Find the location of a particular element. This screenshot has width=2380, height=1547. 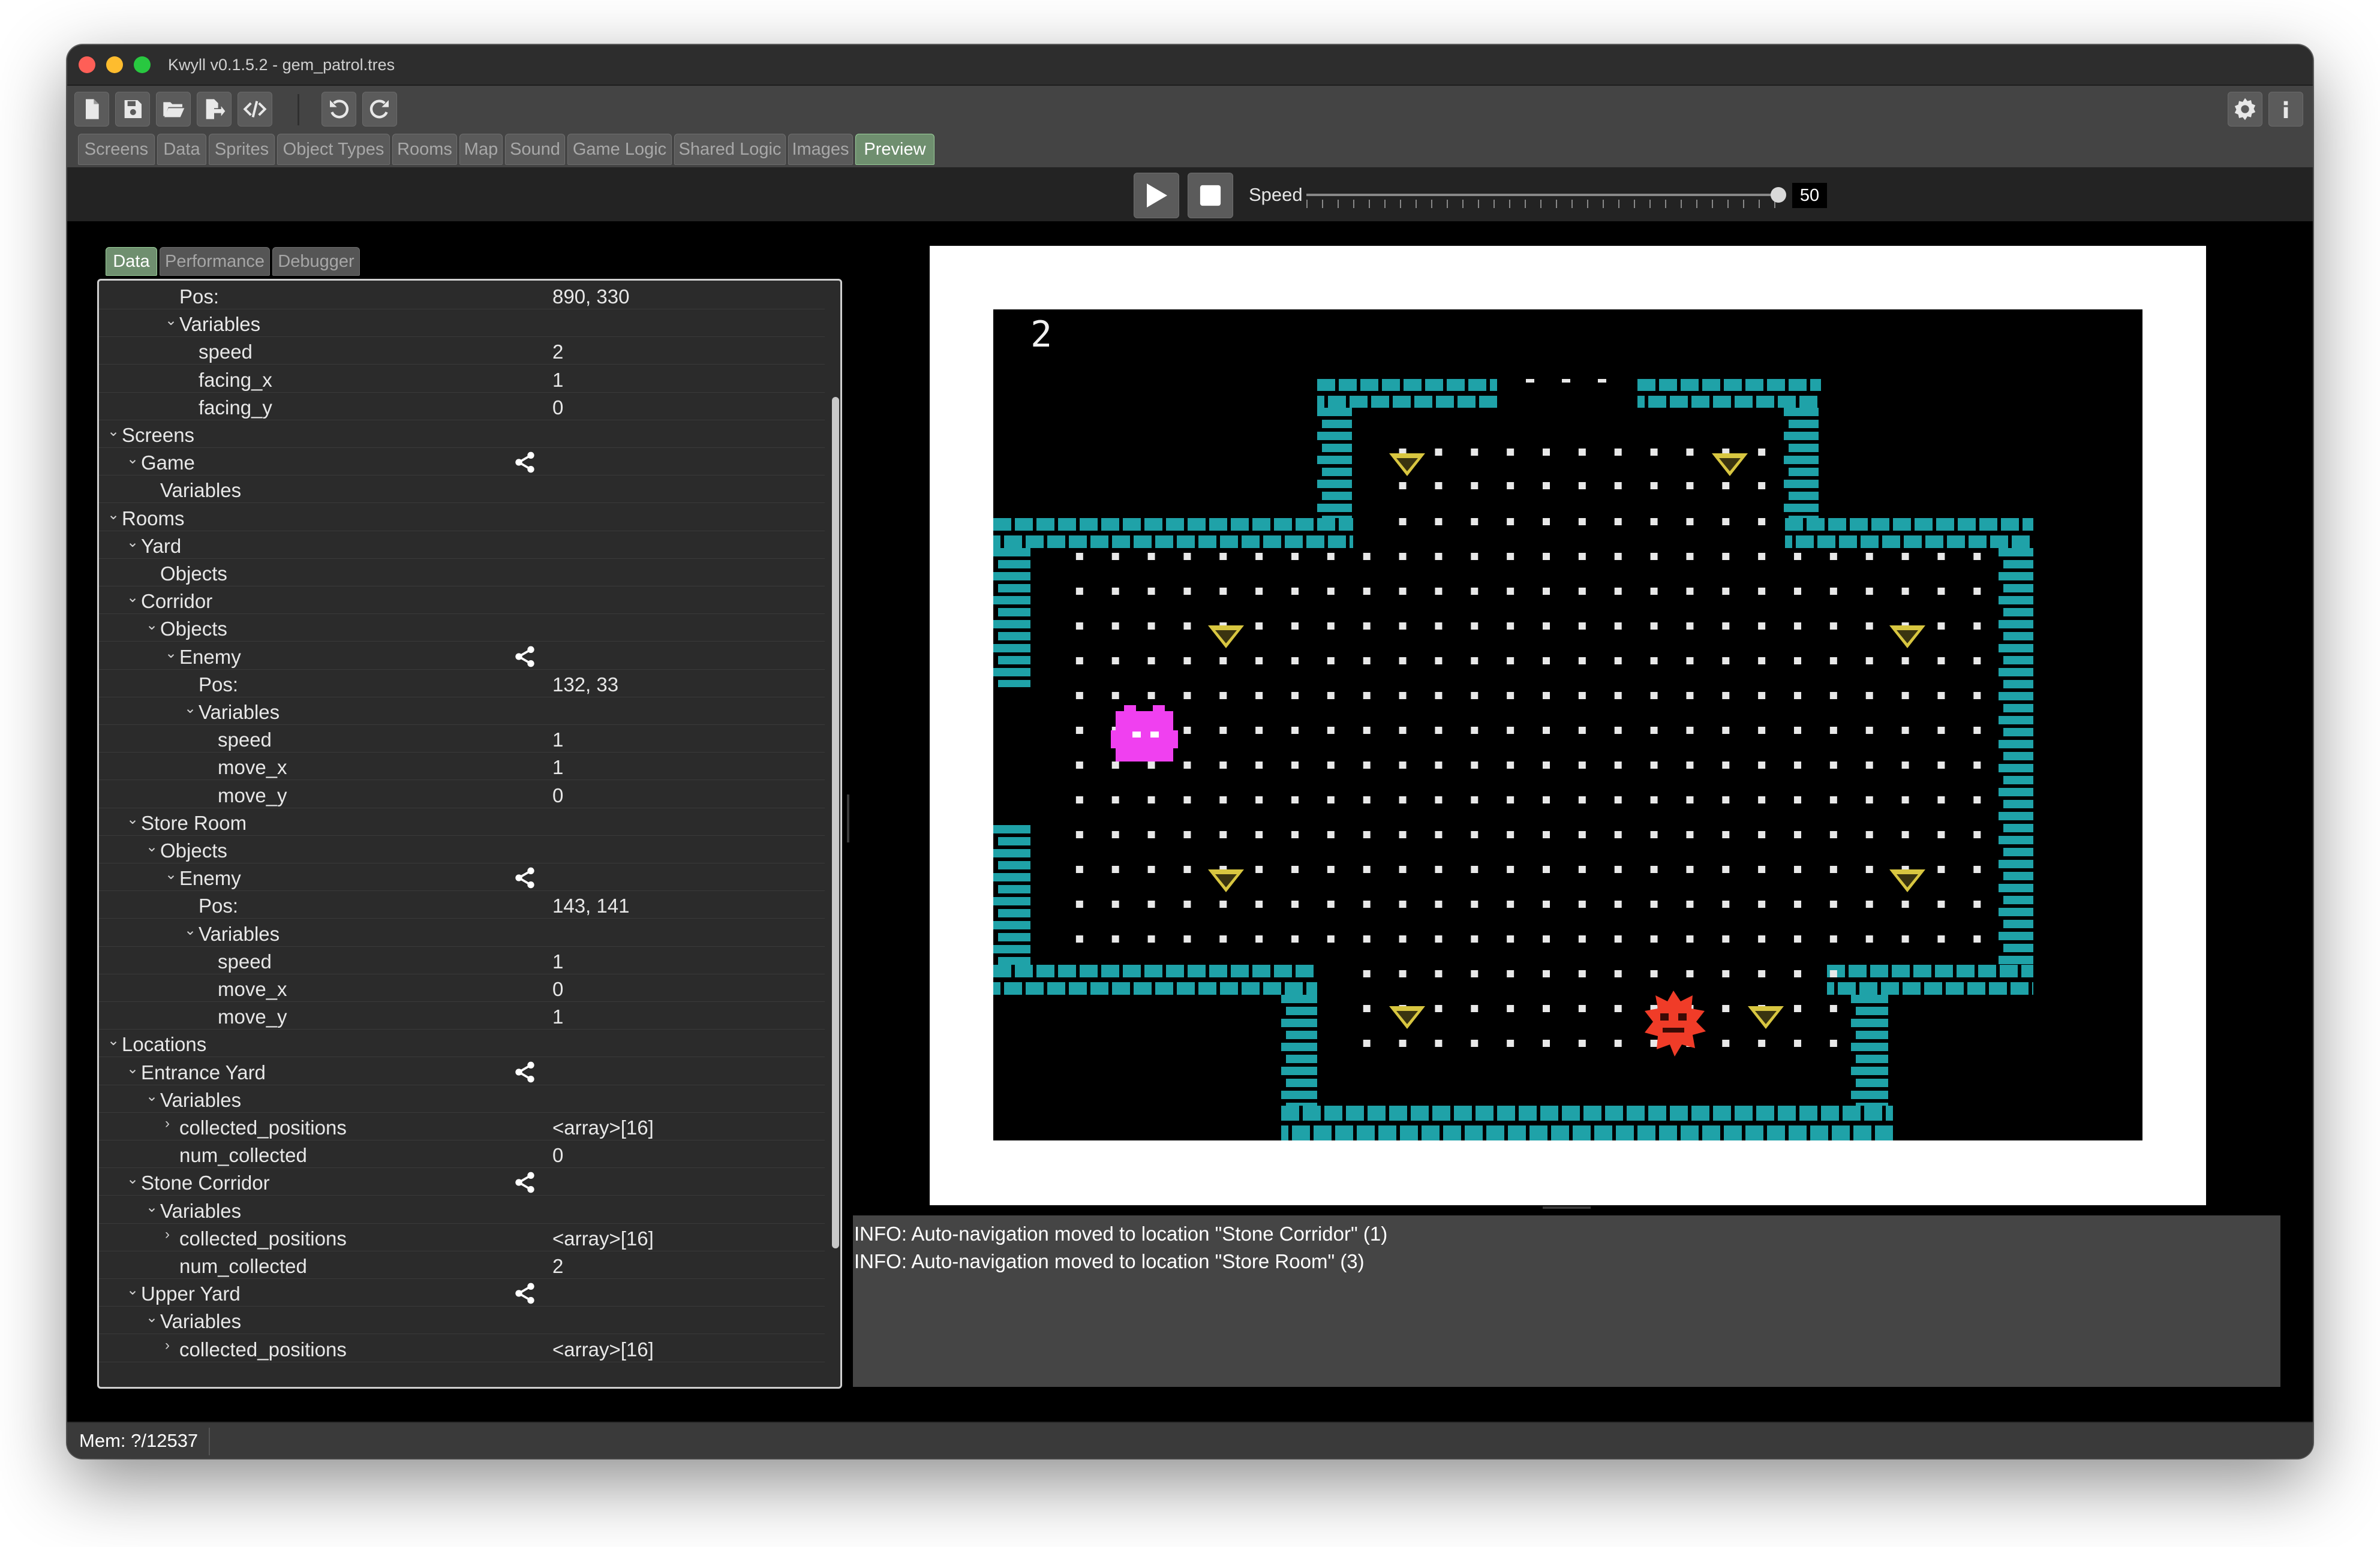

tab-map: Map is located at coordinates (481, 149).